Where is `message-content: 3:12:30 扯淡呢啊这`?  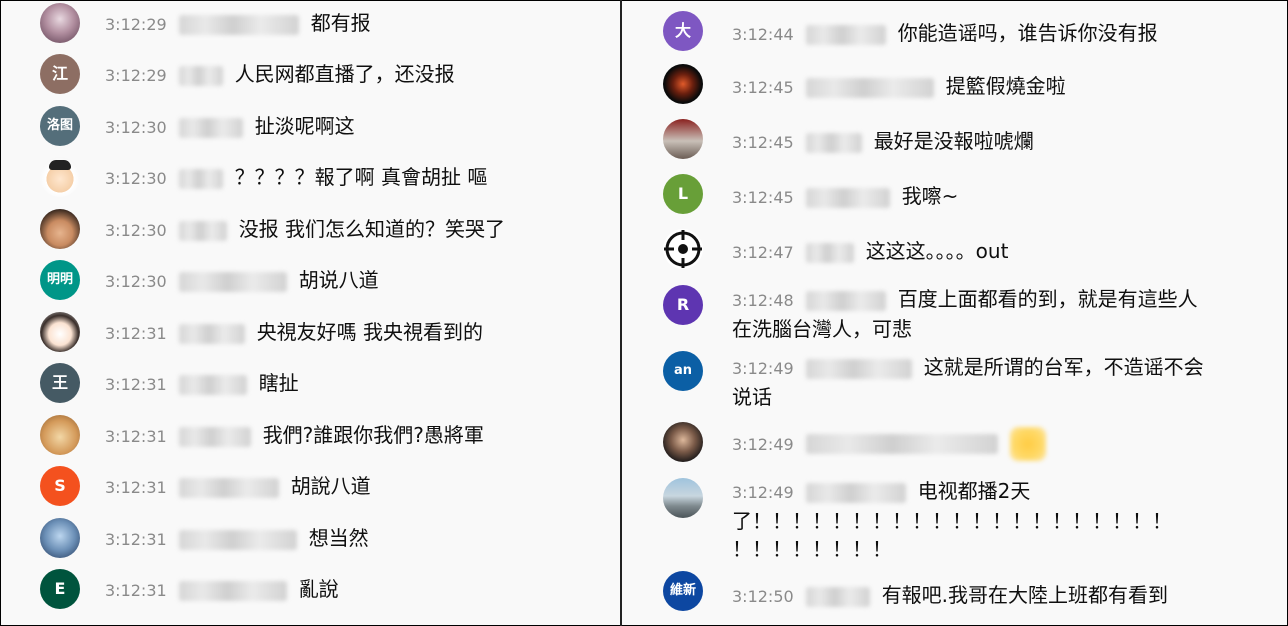
message-content: 3:12:30 扯淡呢啊这 is located at coordinates (355, 127).